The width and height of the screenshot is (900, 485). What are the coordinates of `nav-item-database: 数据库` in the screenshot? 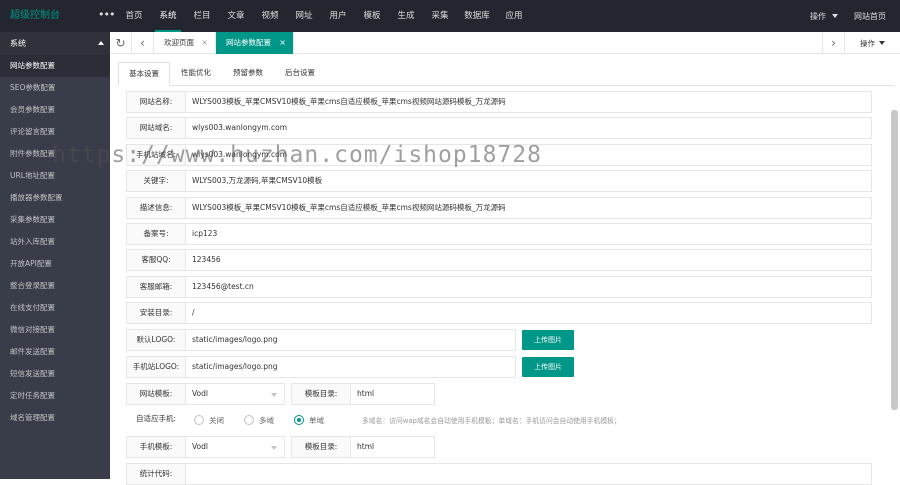 It's located at (477, 16).